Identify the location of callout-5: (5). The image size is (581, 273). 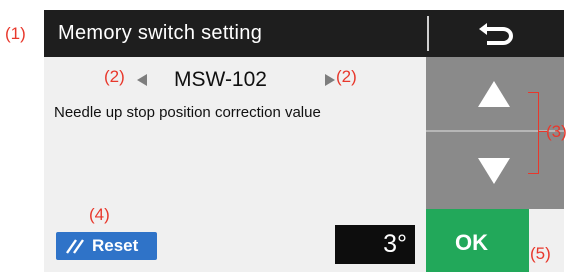
(540, 253).